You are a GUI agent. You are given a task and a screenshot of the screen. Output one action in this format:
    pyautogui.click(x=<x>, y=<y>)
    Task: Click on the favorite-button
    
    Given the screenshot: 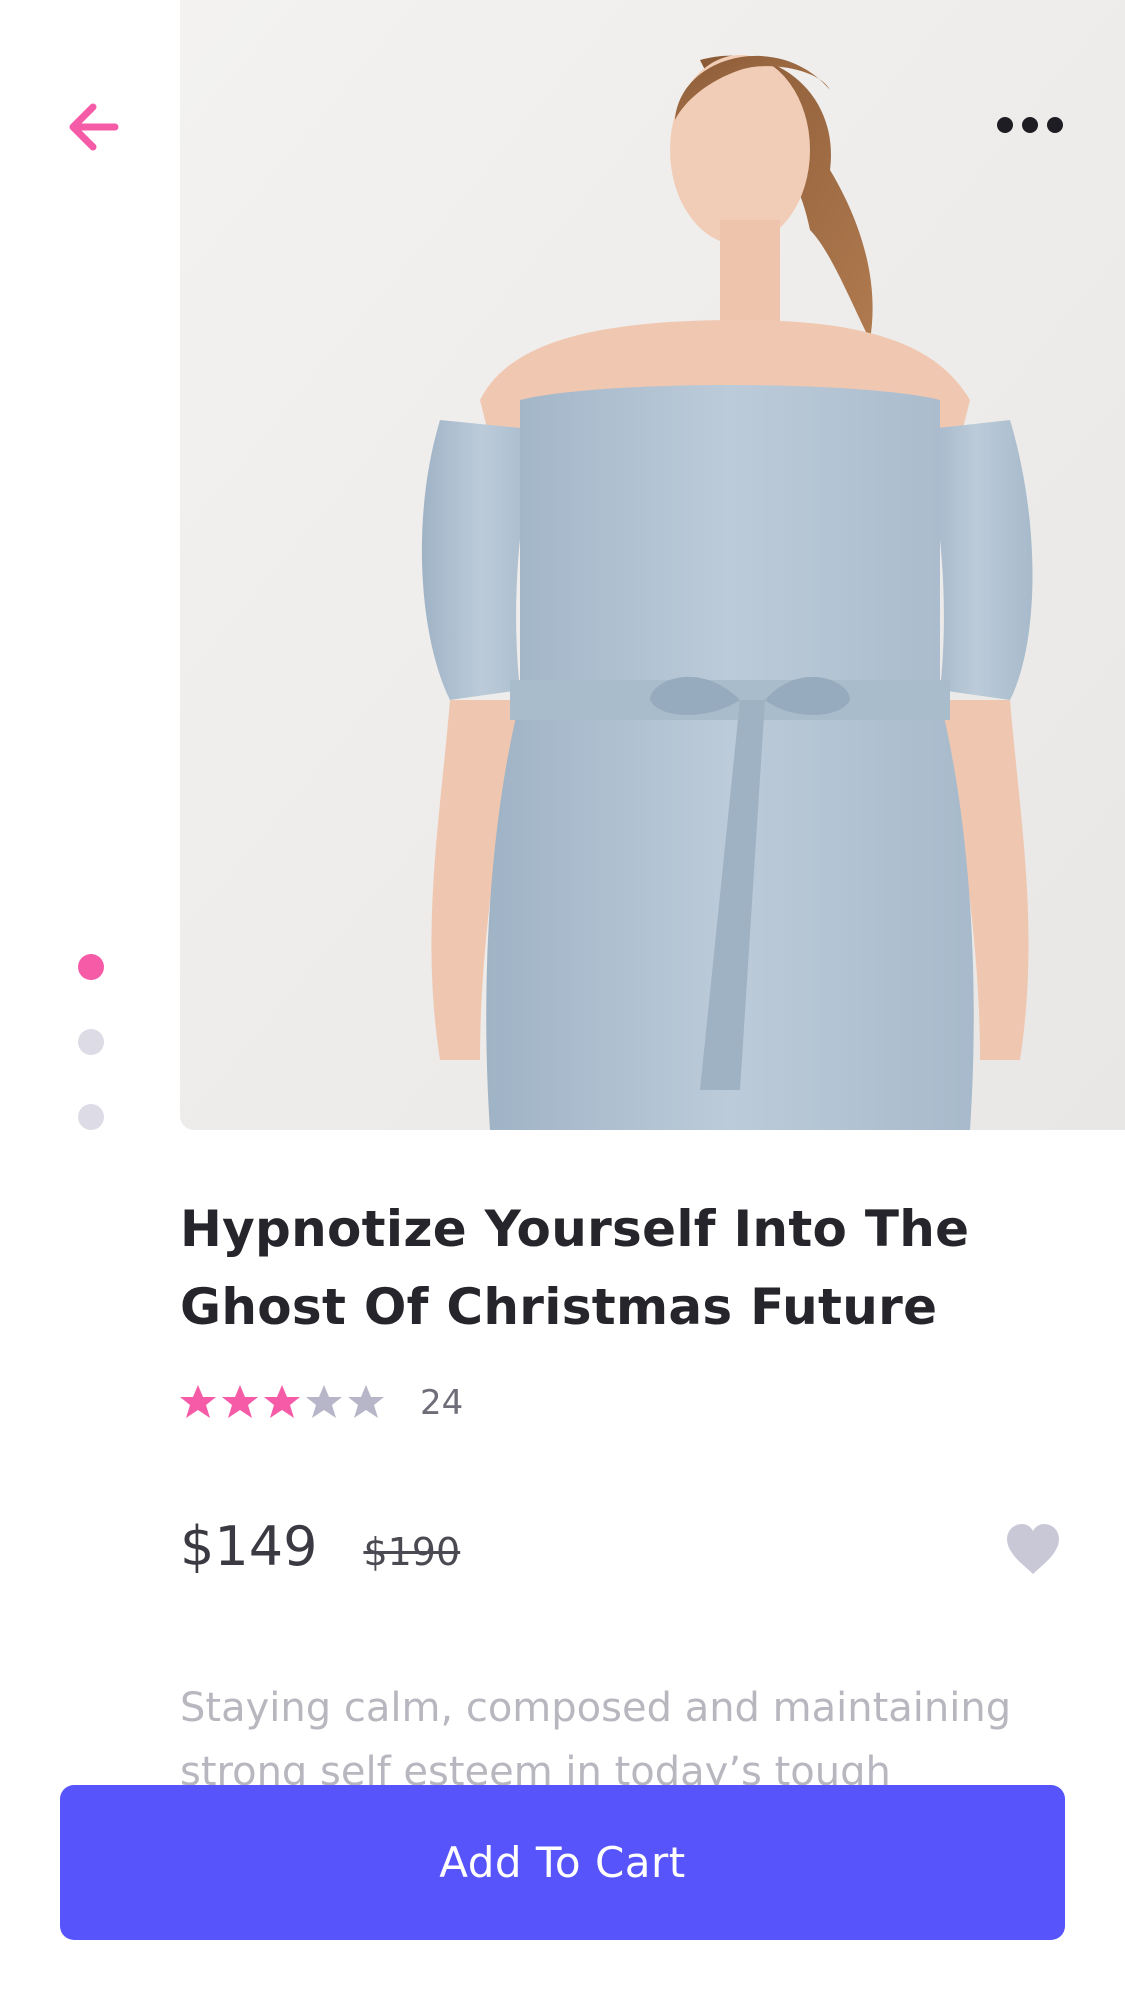 What is the action you would take?
    pyautogui.click(x=1033, y=1550)
    